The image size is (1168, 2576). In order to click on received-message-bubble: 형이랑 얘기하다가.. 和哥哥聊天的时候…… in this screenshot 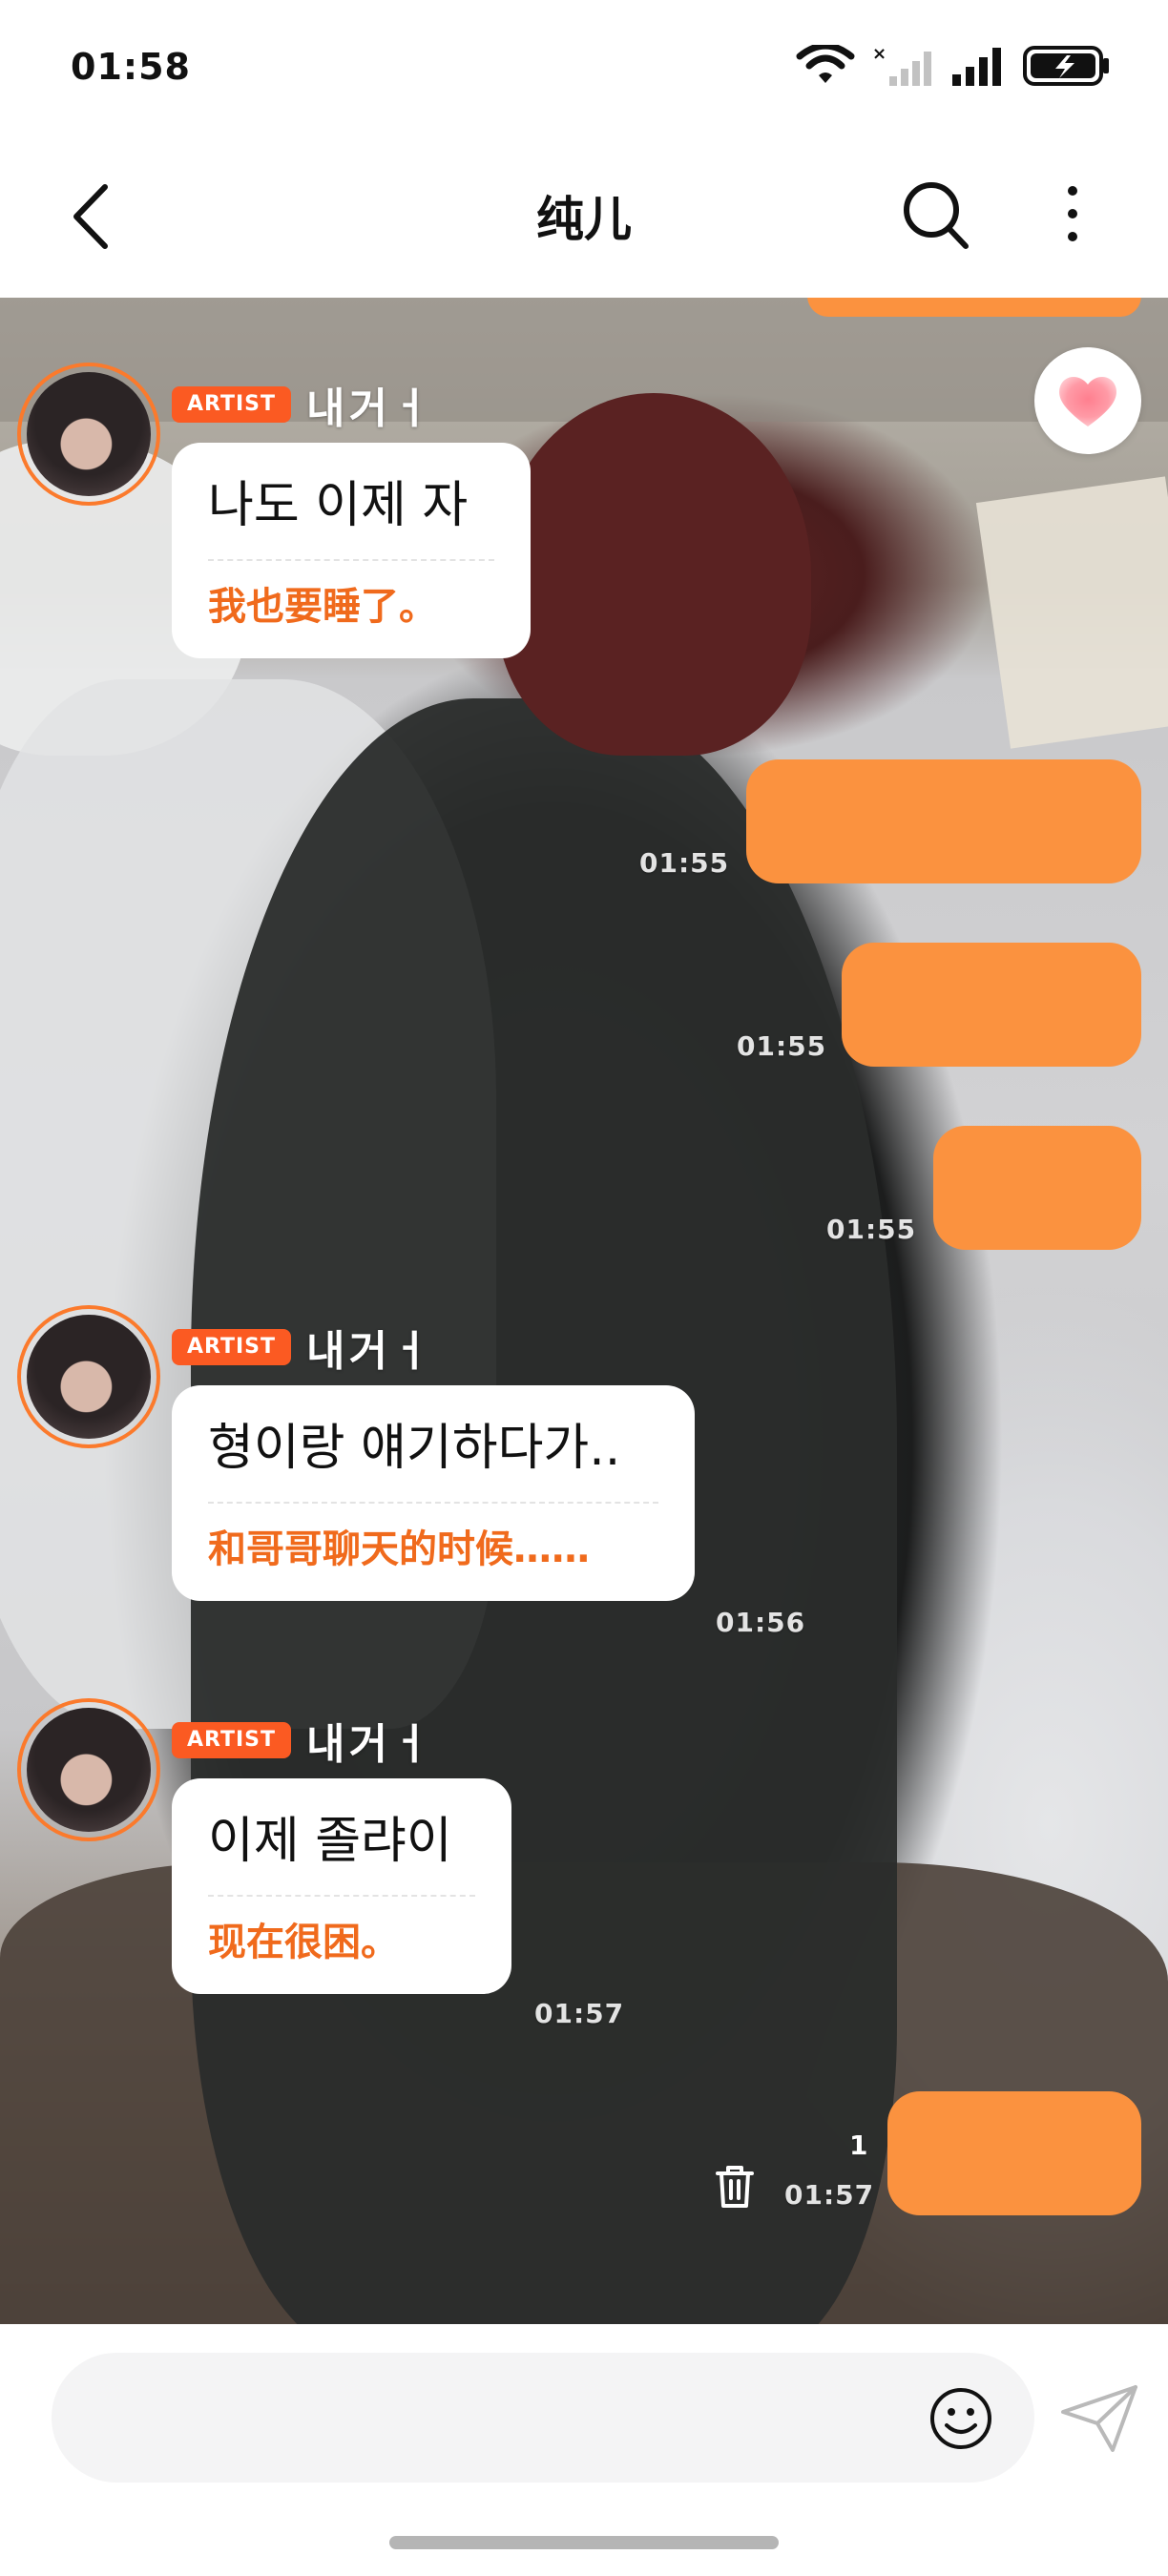, I will do `click(434, 1493)`.